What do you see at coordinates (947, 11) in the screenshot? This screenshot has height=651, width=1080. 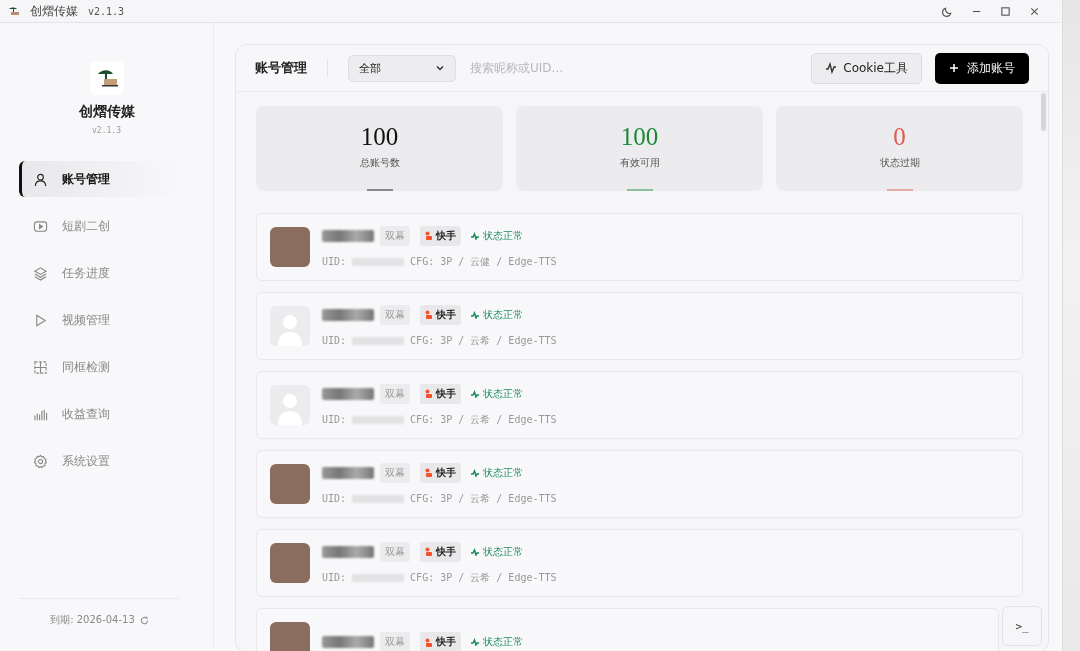 I see `dark-mode-icon` at bounding box center [947, 11].